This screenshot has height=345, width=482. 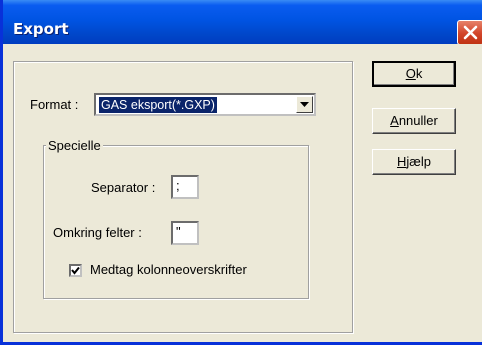 I want to click on format-select: GAS eksport(*.GXP), so click(x=205, y=104).